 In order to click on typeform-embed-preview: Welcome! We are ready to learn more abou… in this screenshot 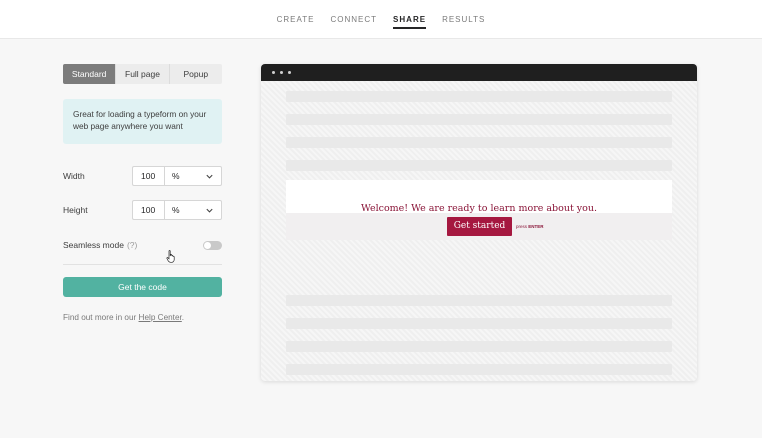, I will do `click(479, 210)`.